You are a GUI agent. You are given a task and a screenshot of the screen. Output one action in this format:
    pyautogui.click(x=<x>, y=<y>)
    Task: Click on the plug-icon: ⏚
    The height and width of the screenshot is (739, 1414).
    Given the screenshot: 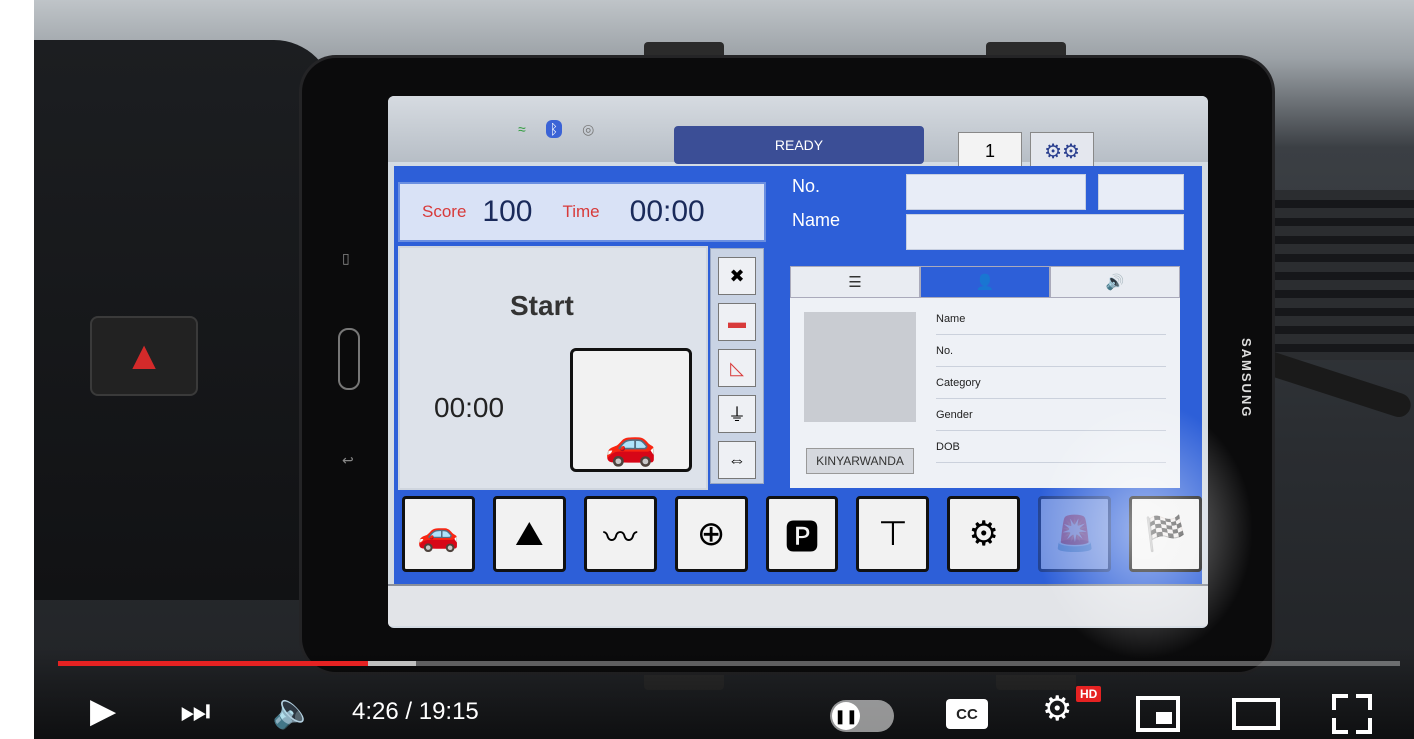 What is the action you would take?
    pyautogui.click(x=737, y=414)
    